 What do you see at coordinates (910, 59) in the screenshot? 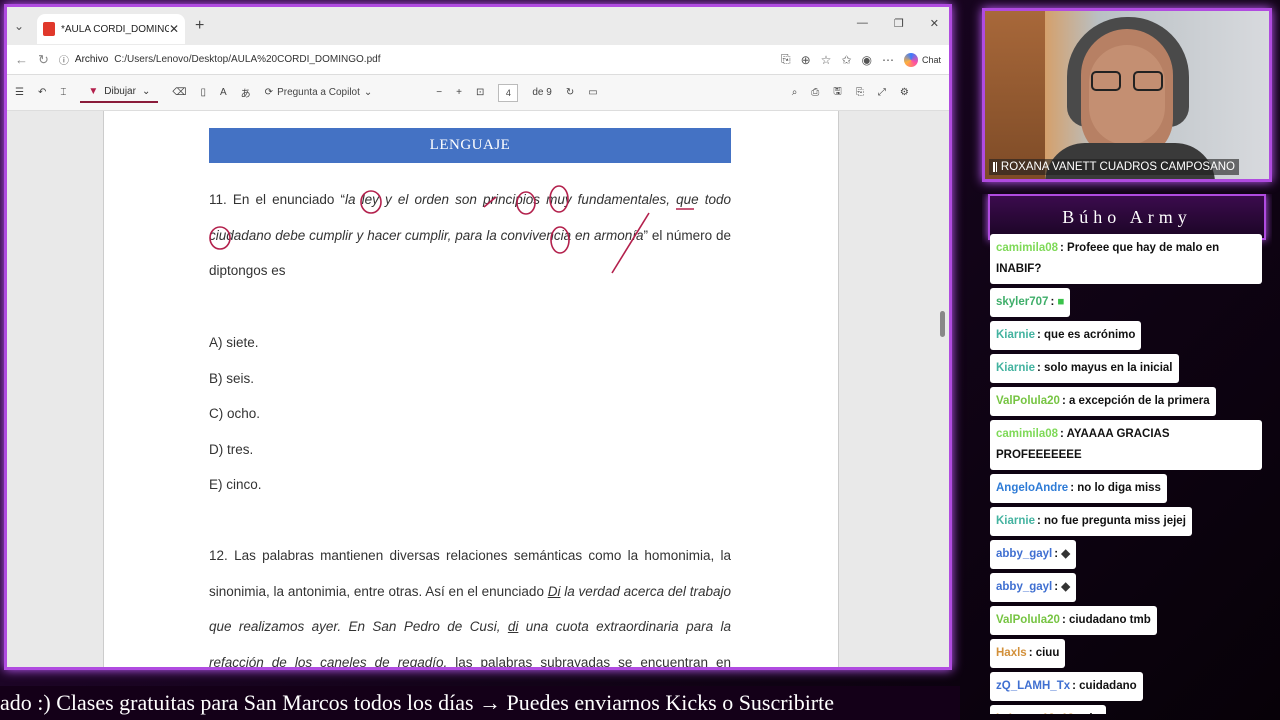
I see `copilot-icon` at bounding box center [910, 59].